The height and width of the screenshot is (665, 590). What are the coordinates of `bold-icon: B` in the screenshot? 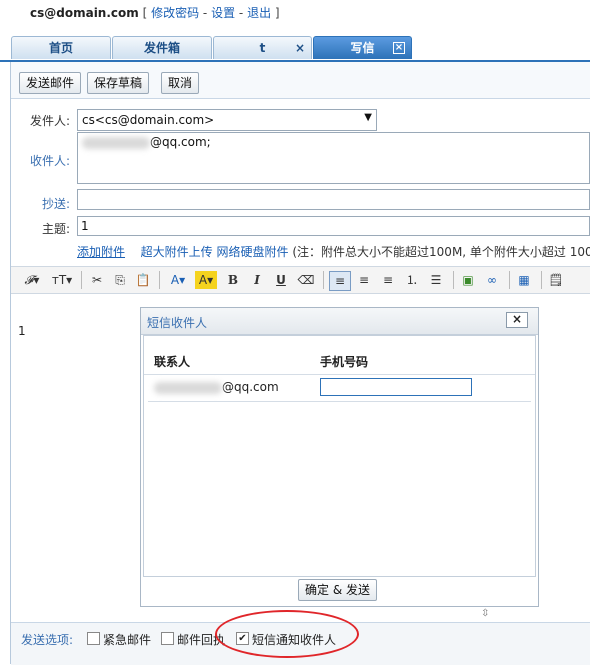 It's located at (233, 280).